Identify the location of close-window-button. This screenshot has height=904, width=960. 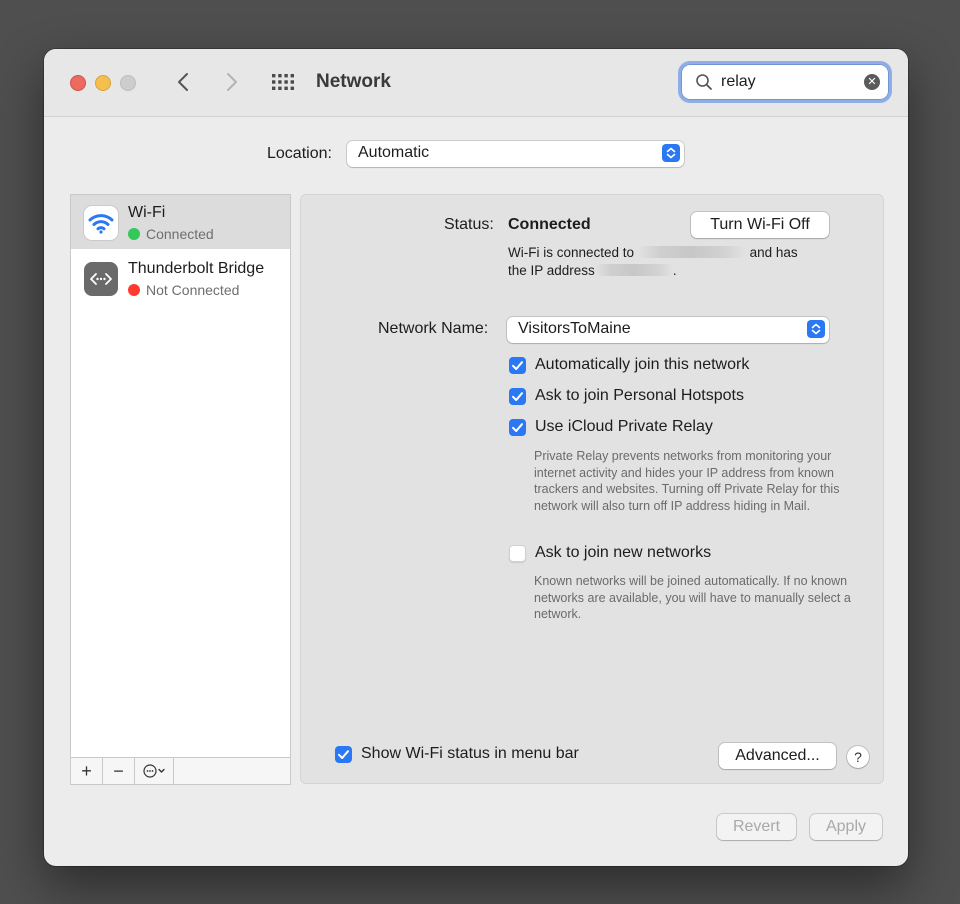
(78, 83).